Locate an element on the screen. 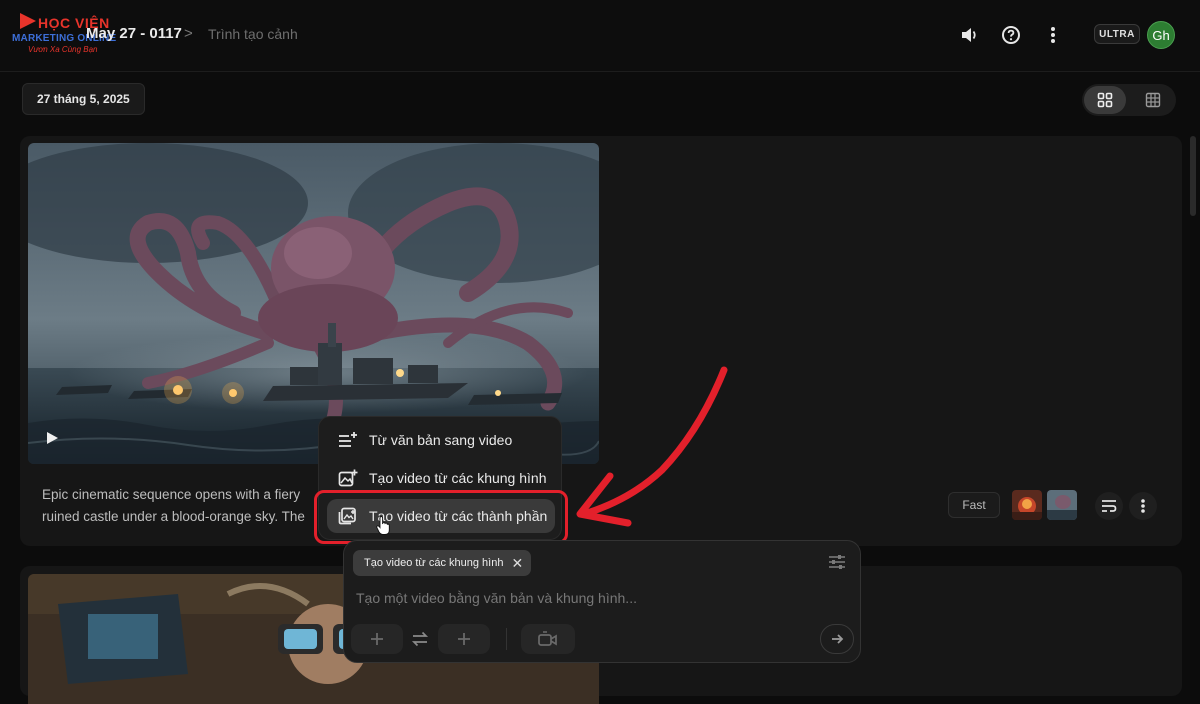  logo-tagline: Vươn Xa Cùng Bạn is located at coordinates (63, 49).